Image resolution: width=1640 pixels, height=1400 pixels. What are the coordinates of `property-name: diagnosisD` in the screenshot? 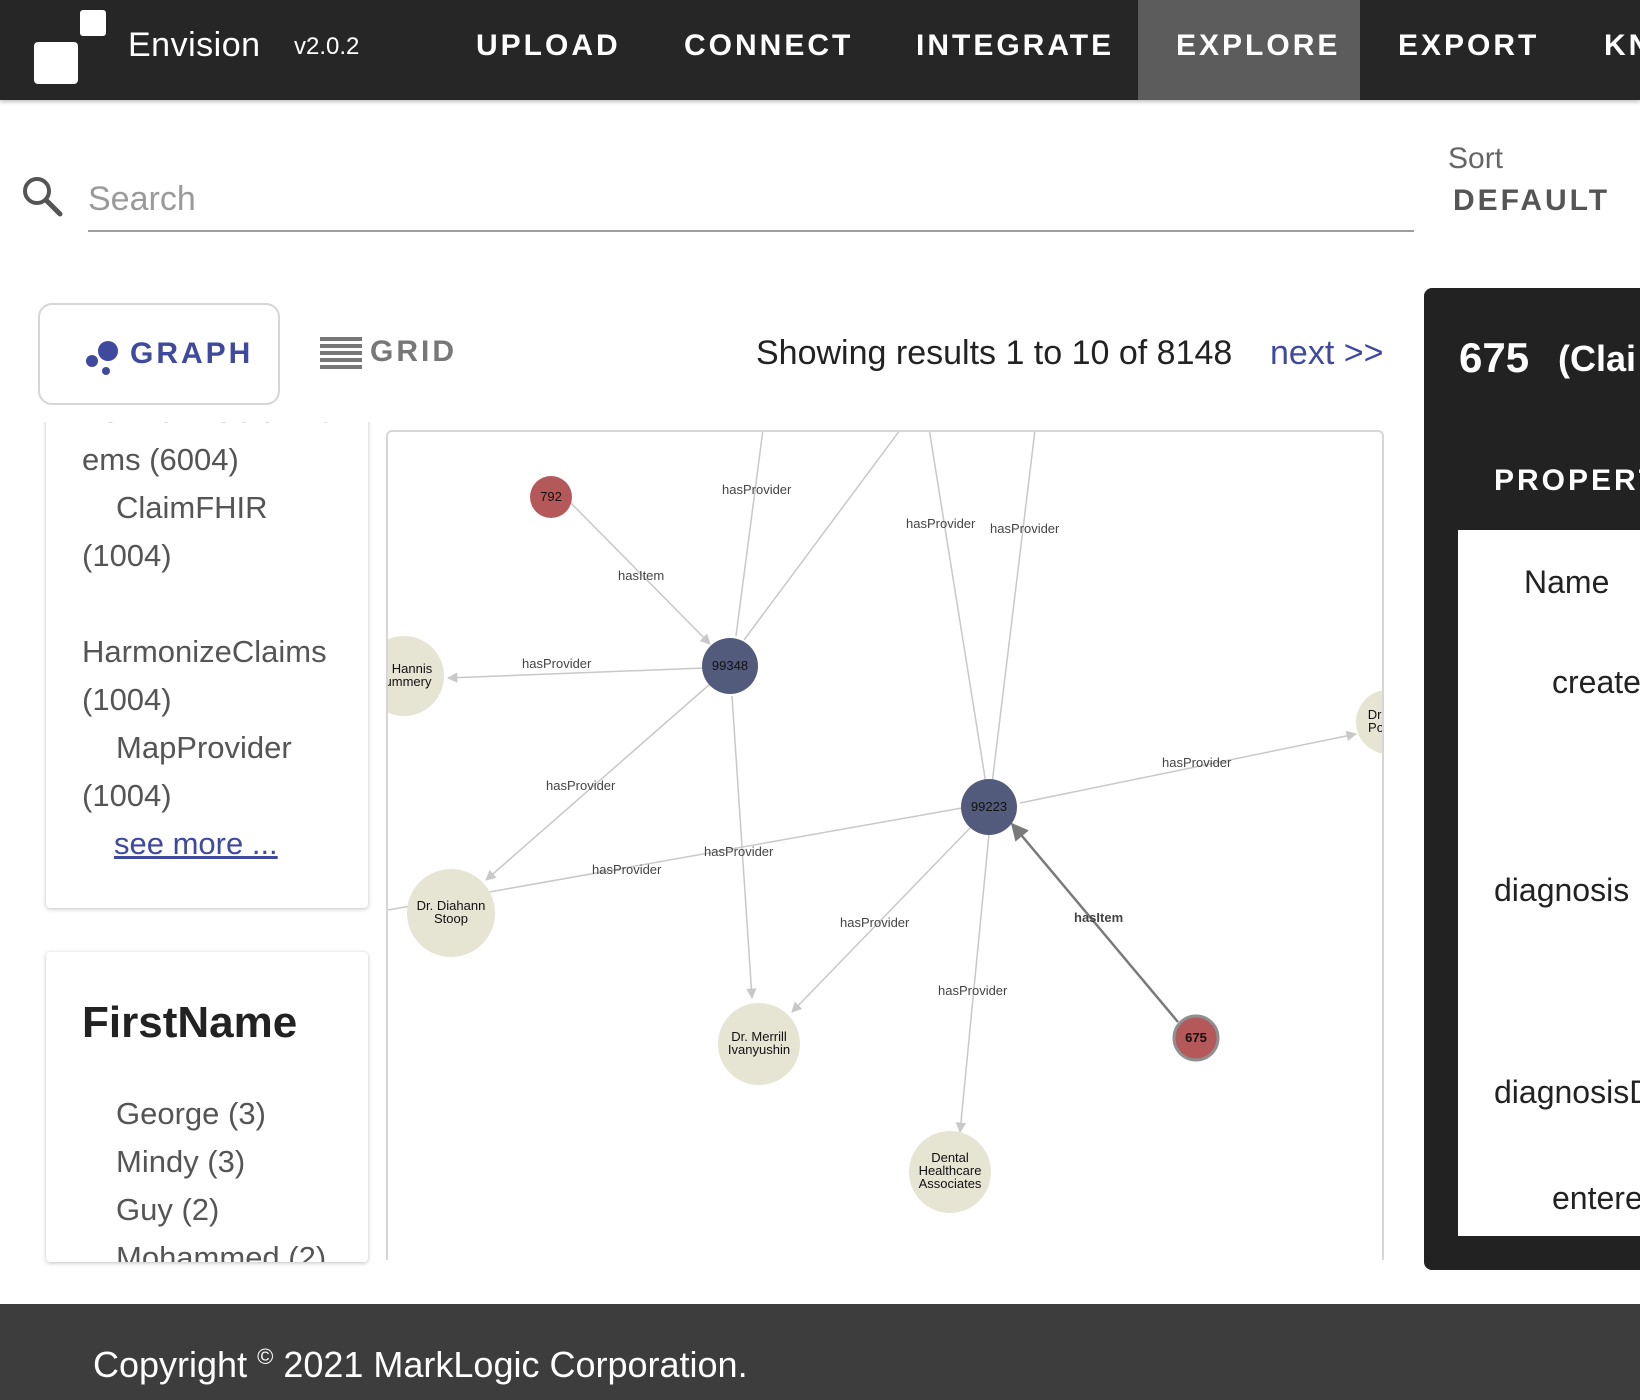 It's located at (1567, 1092).